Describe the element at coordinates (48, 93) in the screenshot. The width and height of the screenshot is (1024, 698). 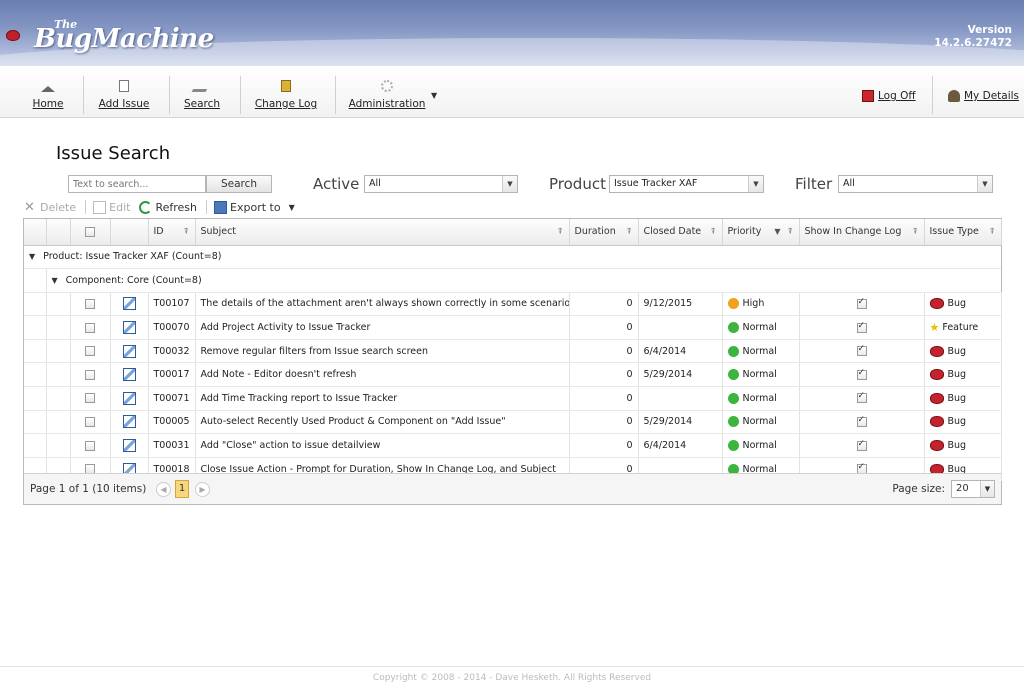
I see `nav-home: Home` at that location.